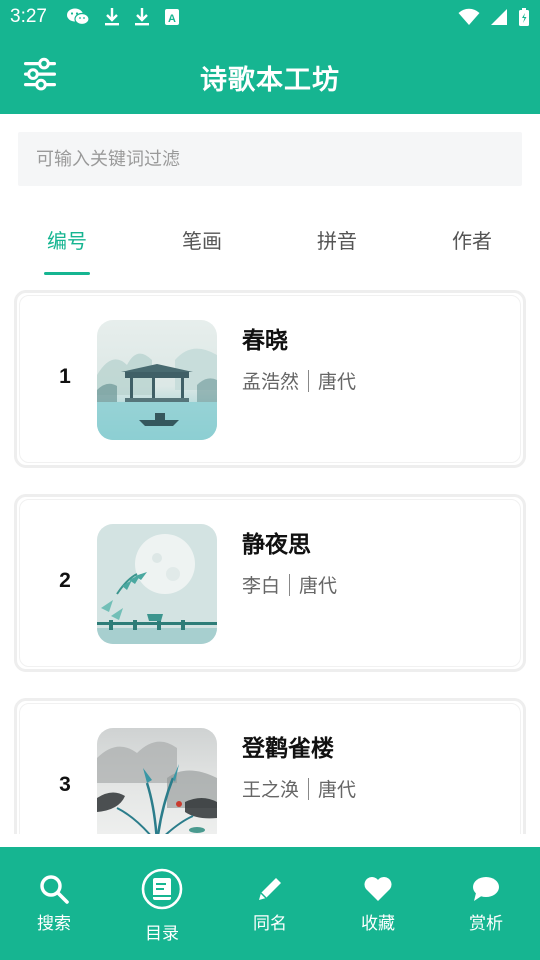 Image resolution: width=540 pixels, height=960 pixels. Describe the element at coordinates (65, 784) in the screenshot. I see `poem-number: 3` at that location.